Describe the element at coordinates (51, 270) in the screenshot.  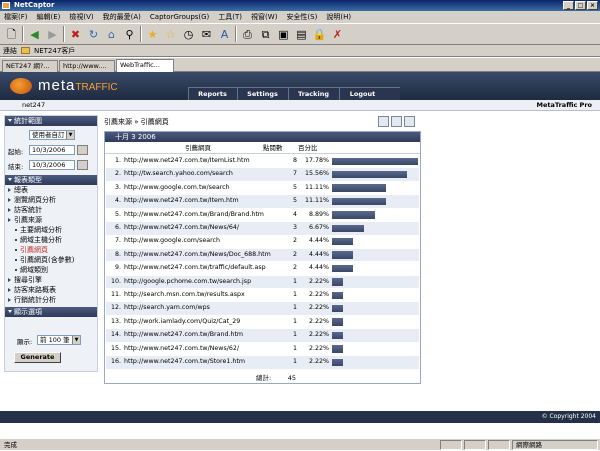
I see `sidebar-item: 網域類別` at that location.